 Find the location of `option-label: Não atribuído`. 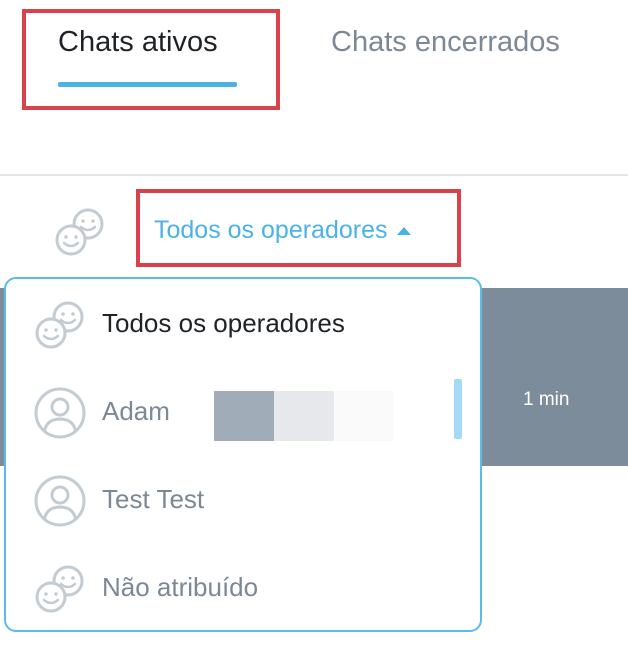

option-label: Não atribuído is located at coordinates (180, 587).